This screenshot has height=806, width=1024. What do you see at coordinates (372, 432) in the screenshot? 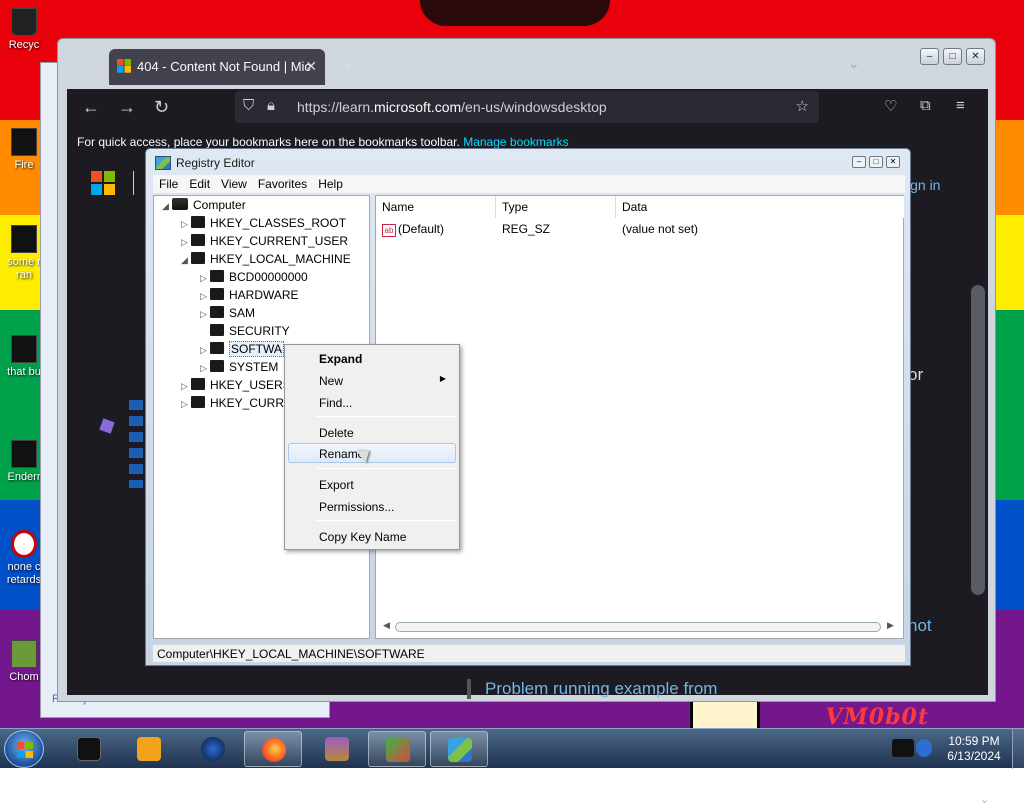
I see `menu-item-delete: Delete` at bounding box center [372, 432].